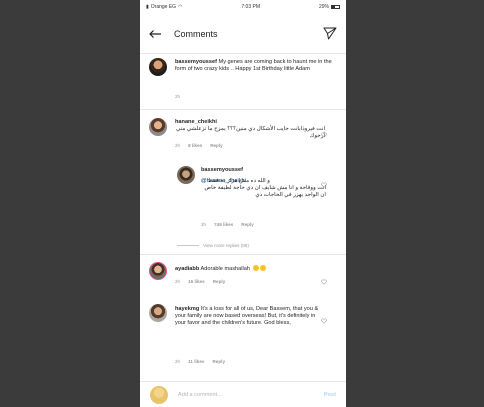  What do you see at coordinates (226, 245) in the screenshot?
I see `view-more-label: View more replies (89)` at bounding box center [226, 245].